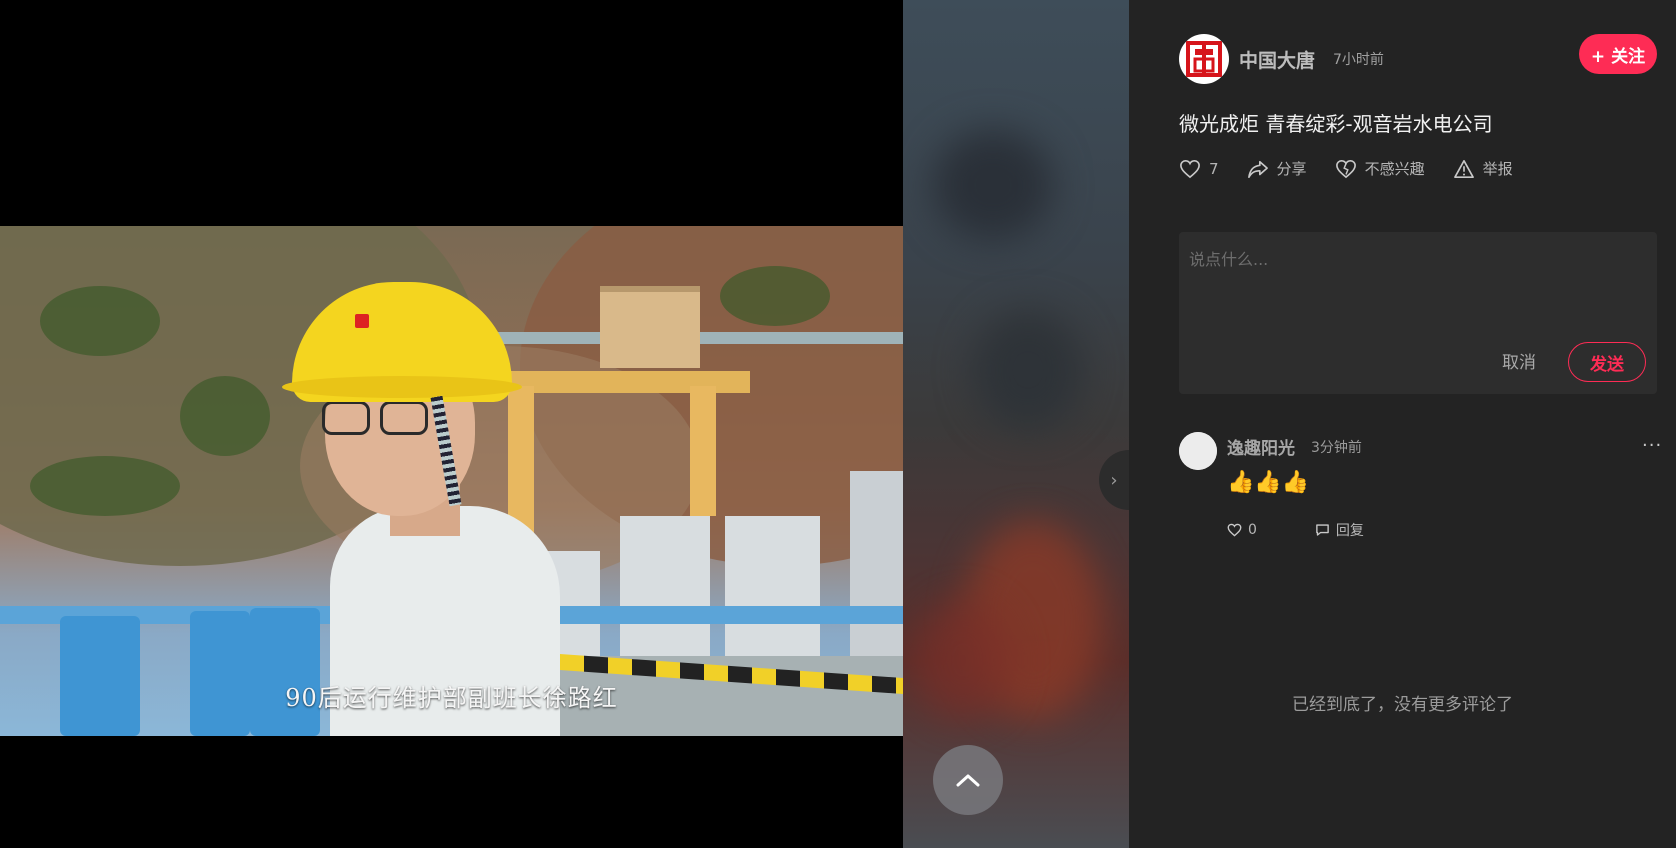 This screenshot has height=848, width=1676. I want to click on comment-input, so click(1418, 286).